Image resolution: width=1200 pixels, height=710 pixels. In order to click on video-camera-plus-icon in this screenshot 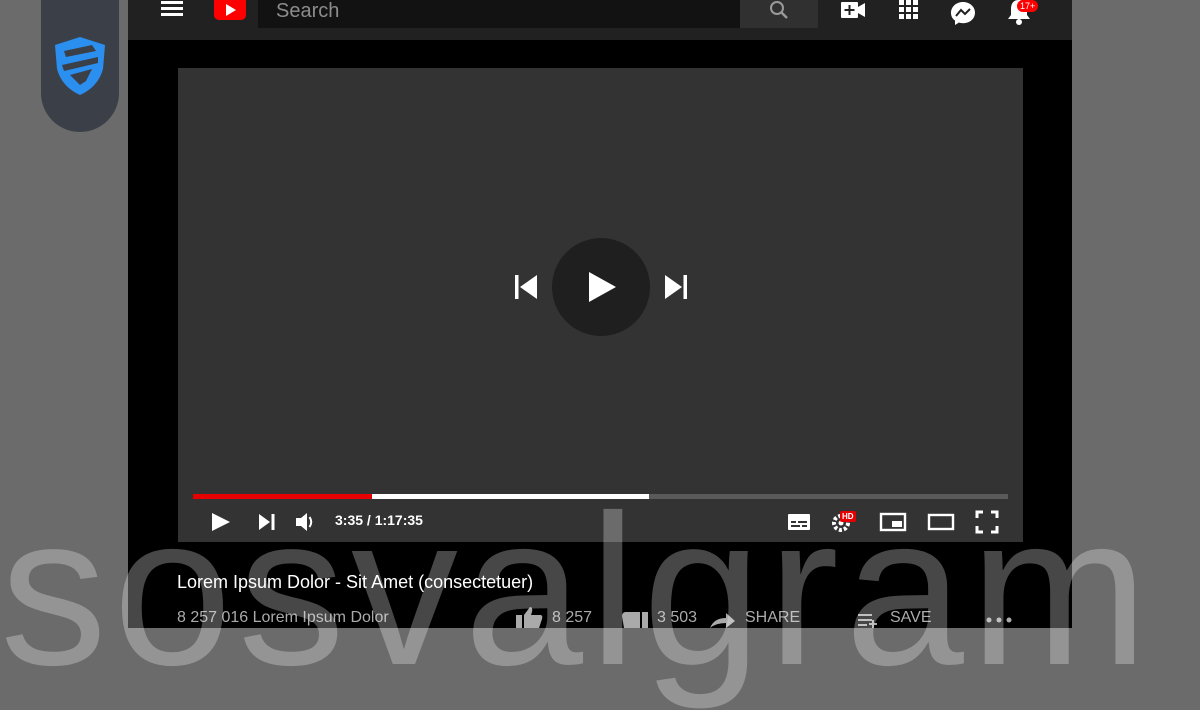, I will do `click(853, 13)`.